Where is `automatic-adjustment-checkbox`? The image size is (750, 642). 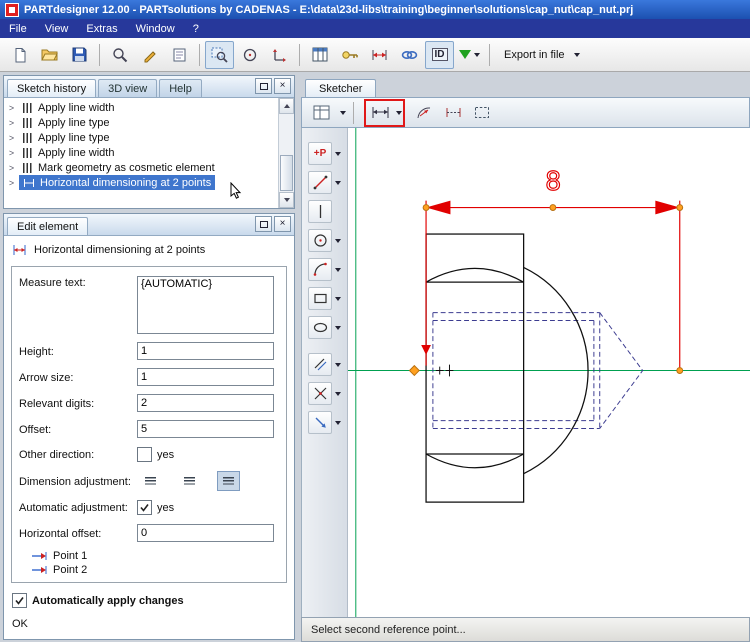 automatic-adjustment-checkbox is located at coordinates (144, 507).